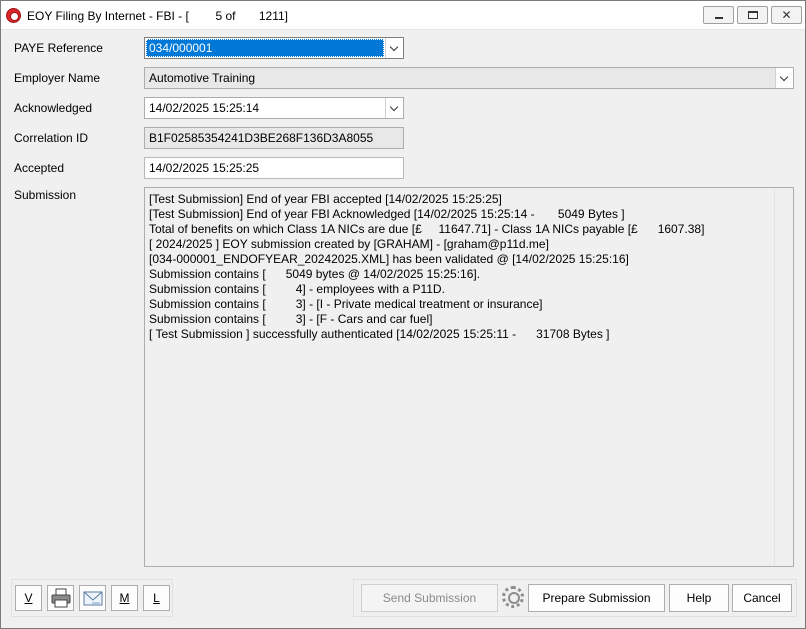 The height and width of the screenshot is (629, 806). Describe the element at coordinates (45, 195) in the screenshot. I see `submission-label: Submission` at that location.